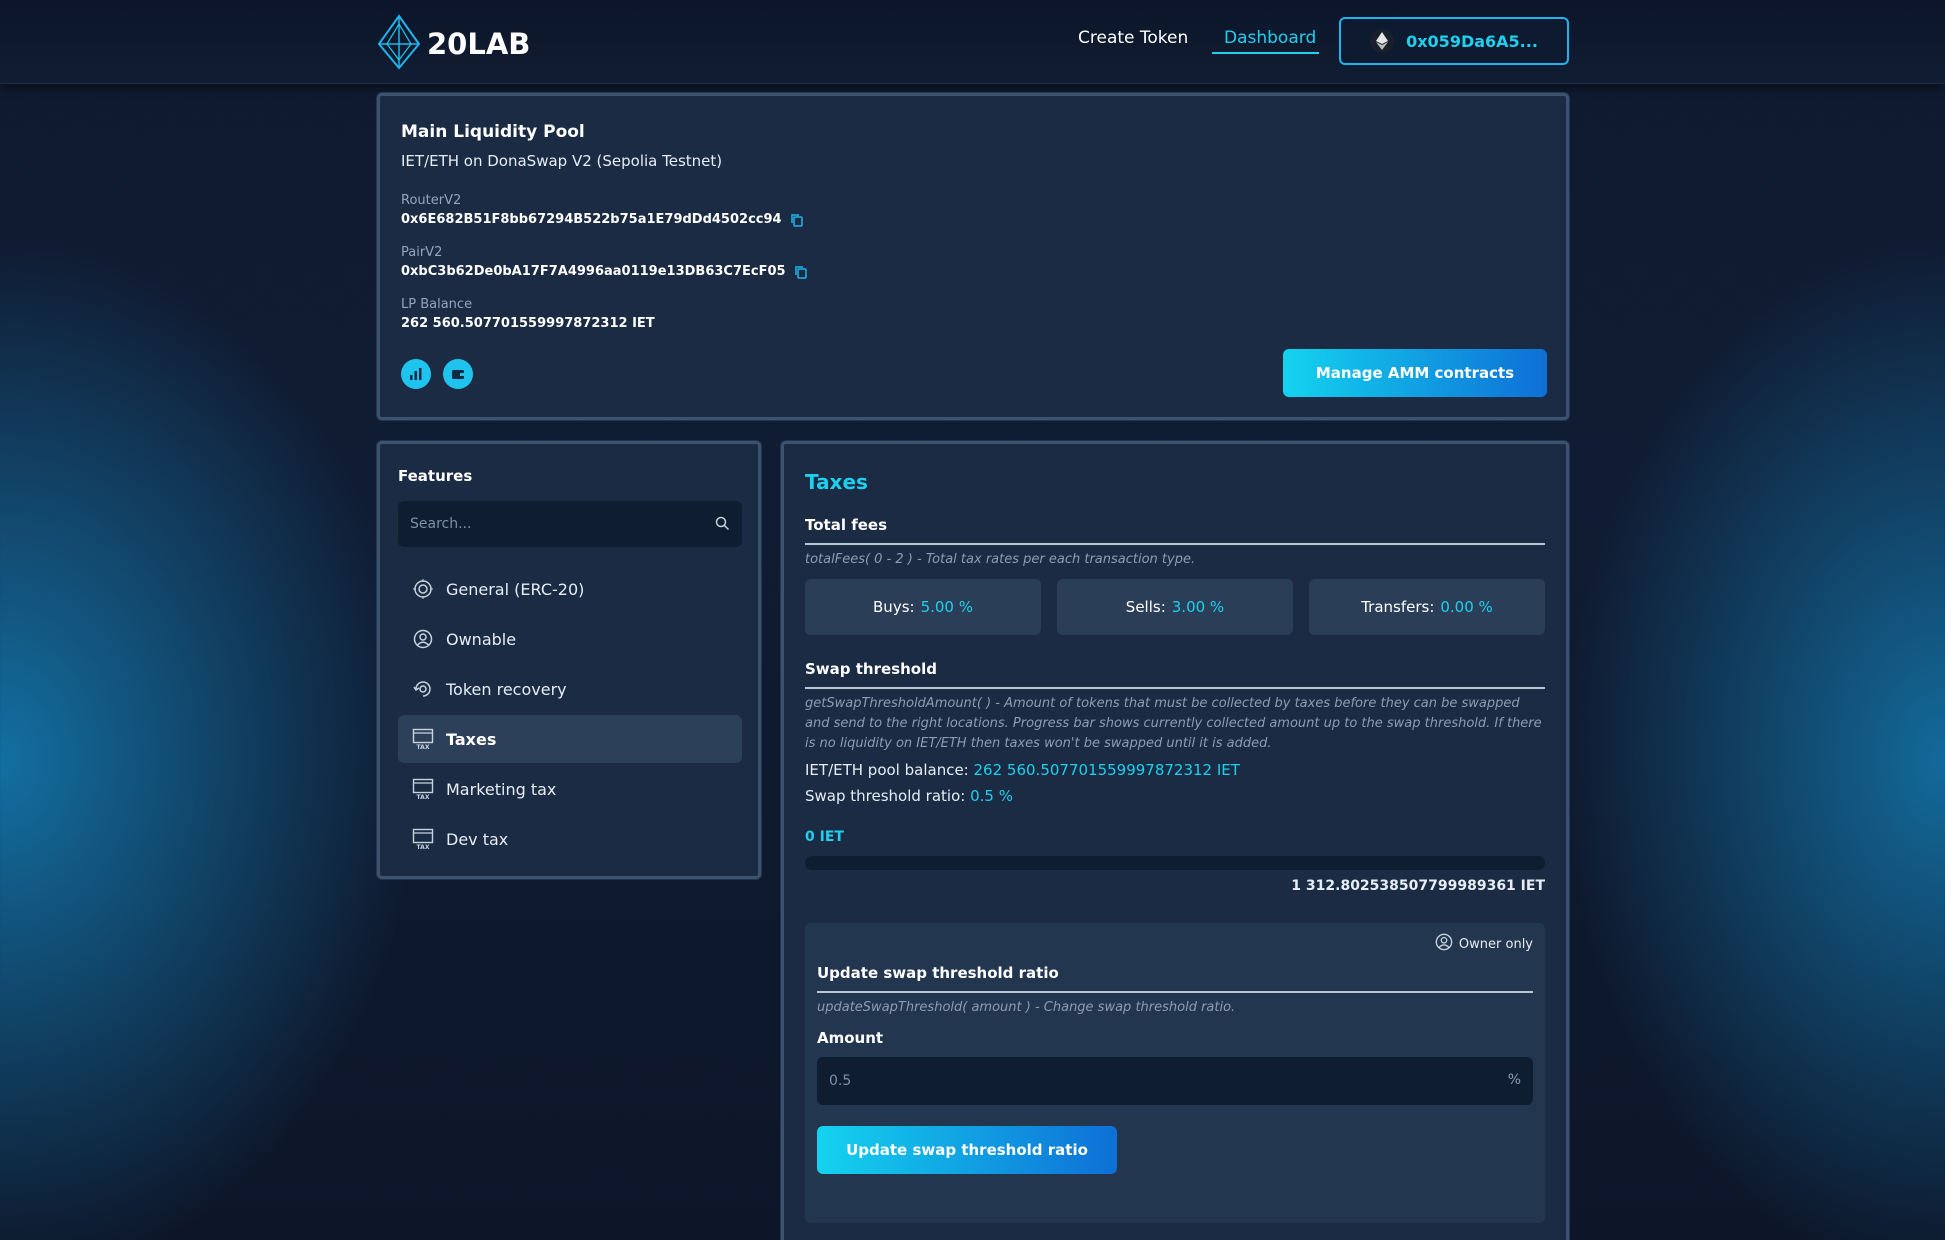 The width and height of the screenshot is (1945, 1240). What do you see at coordinates (1175, 863) in the screenshot?
I see `threshold-progress-bar` at bounding box center [1175, 863].